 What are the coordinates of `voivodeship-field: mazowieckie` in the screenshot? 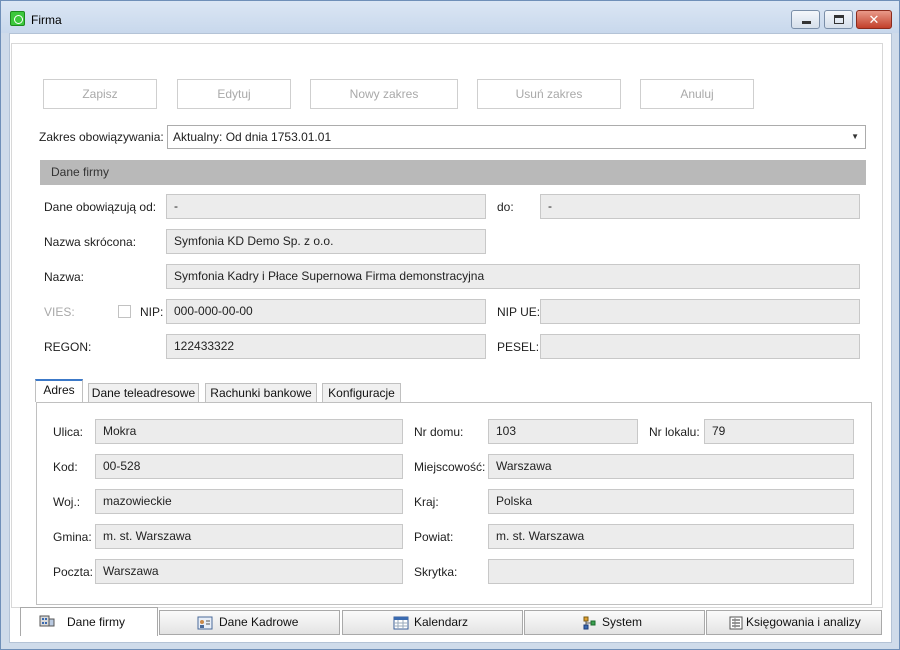 It's located at (249, 501).